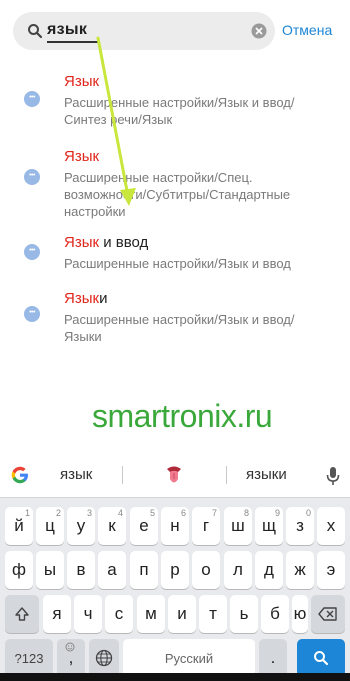 Image resolution: width=350 pixels, height=681 pixels. What do you see at coordinates (19, 526) in the screenshot?
I see `key: й1` at bounding box center [19, 526].